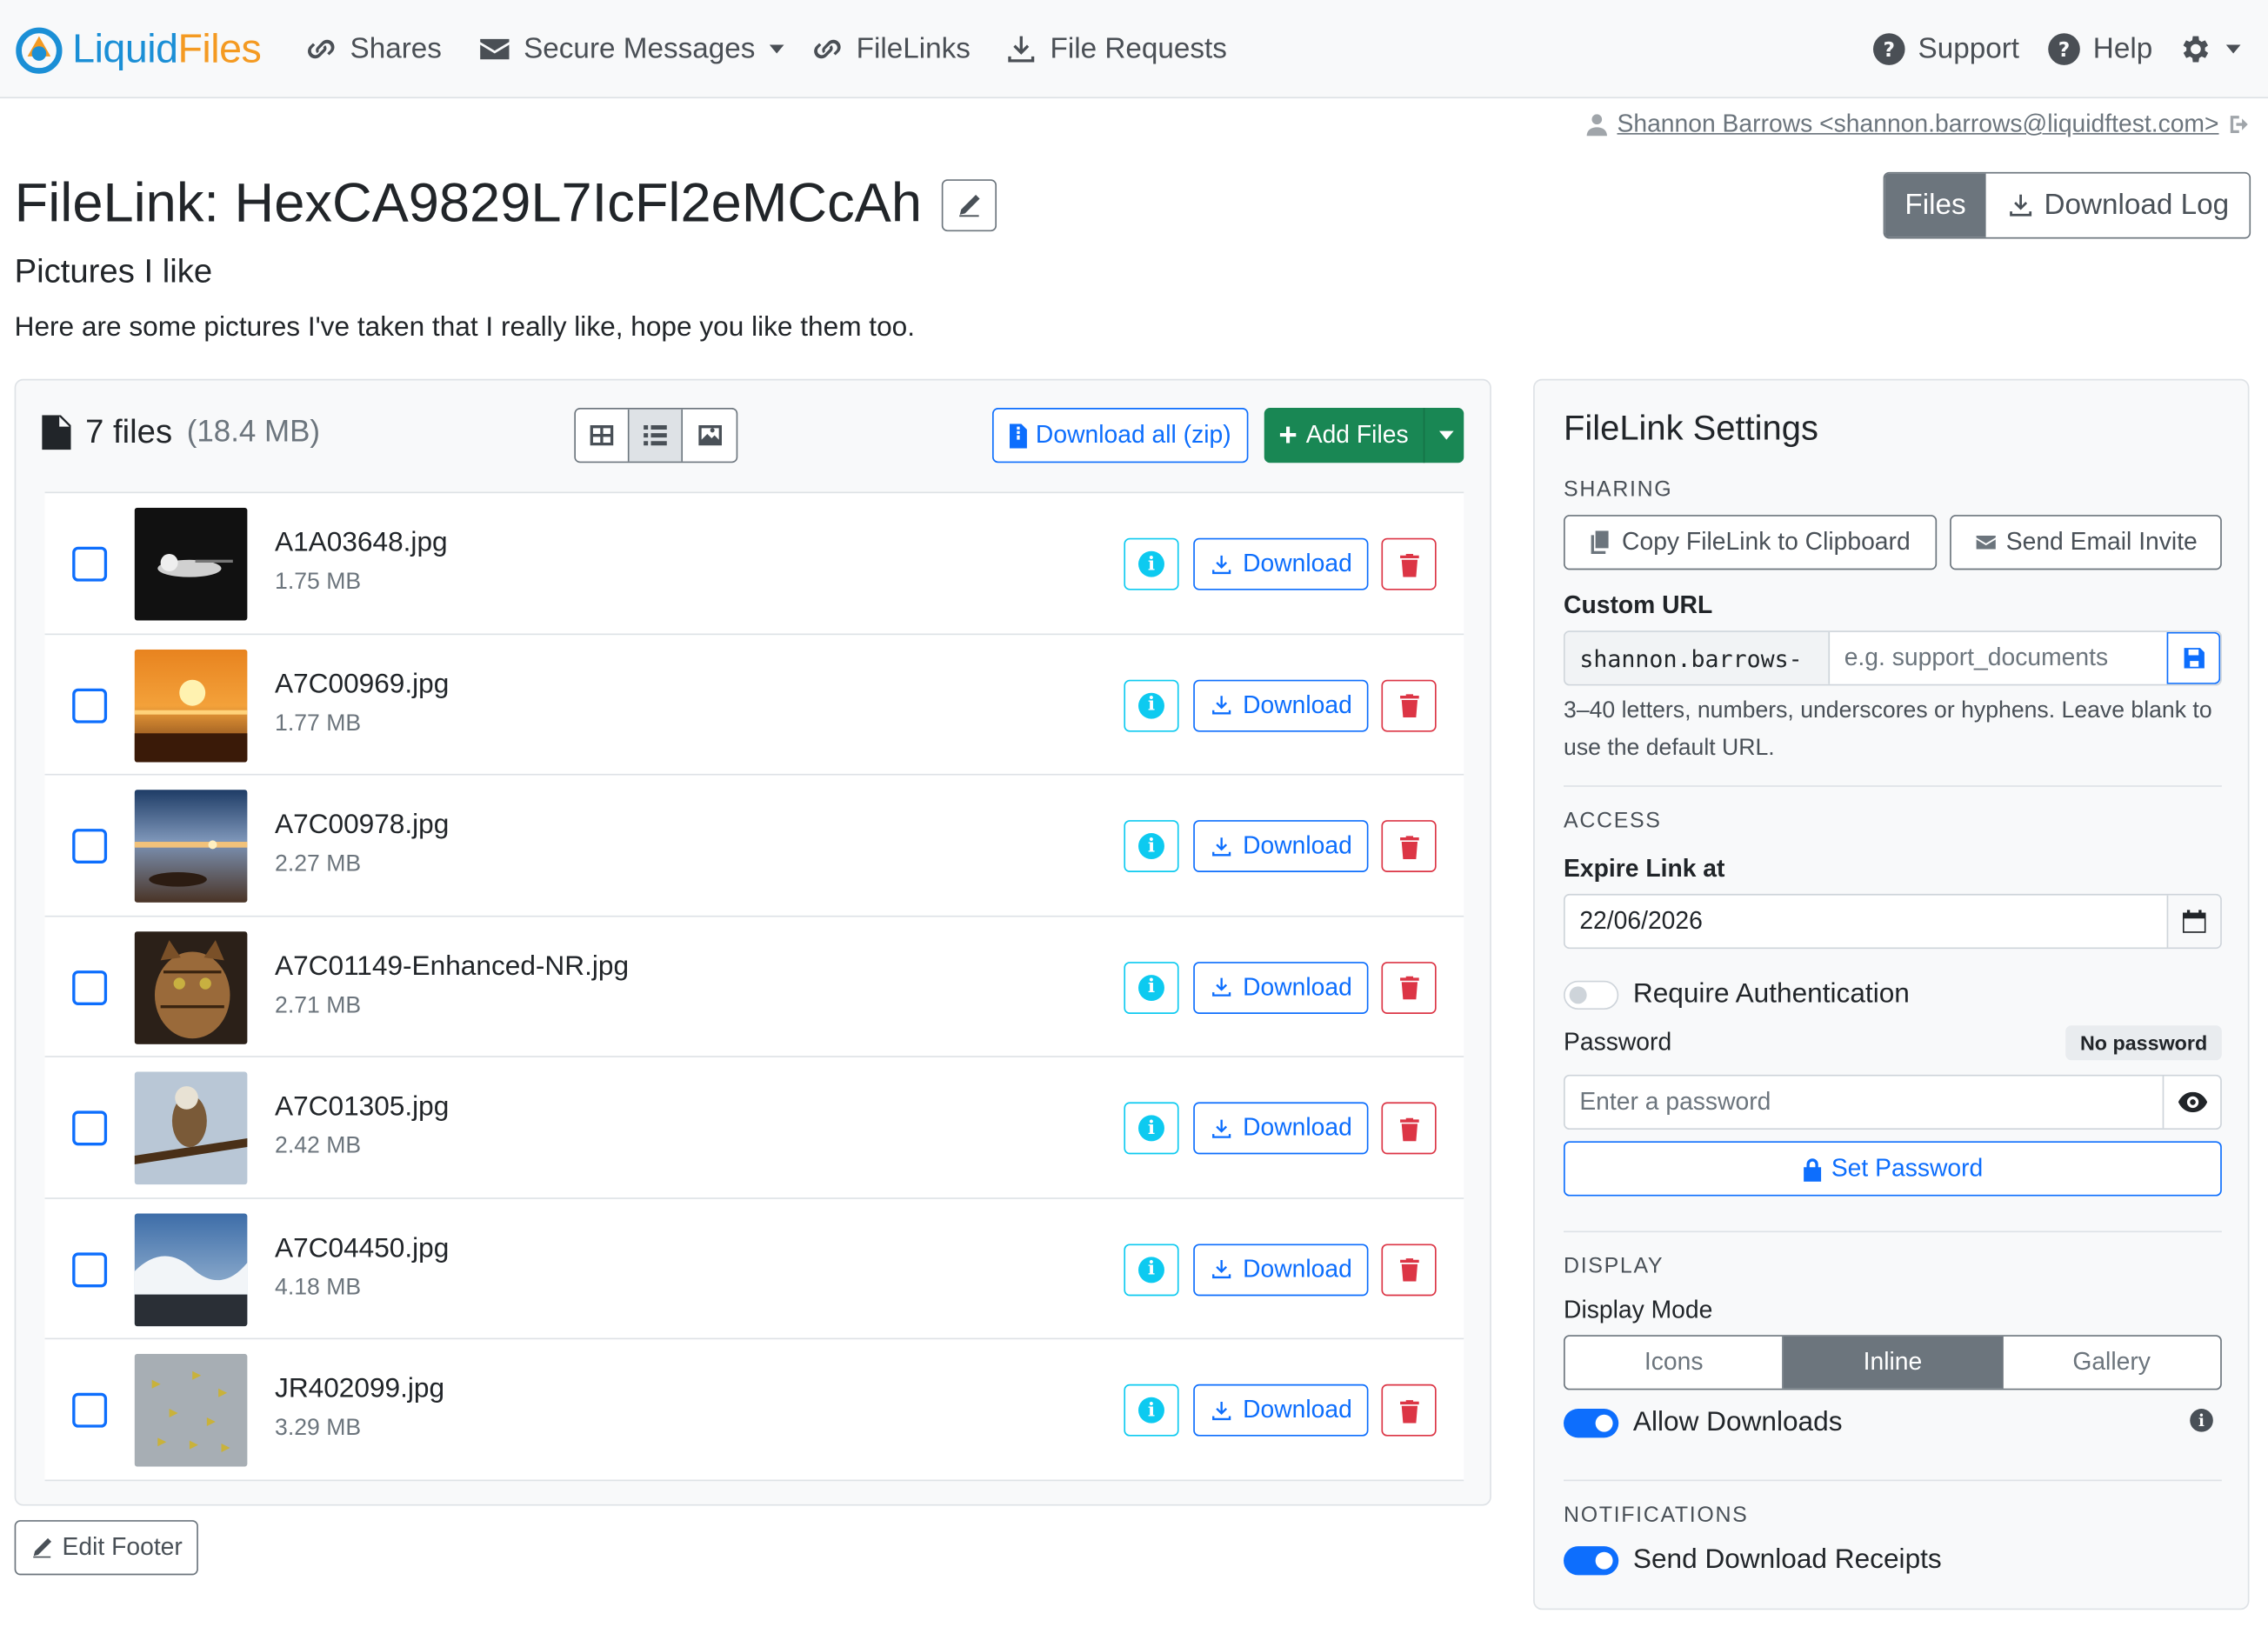 The image size is (2268, 1647). What do you see at coordinates (640, 48) in the screenshot?
I see `nav-secure-messages-label: Secure Messages` at bounding box center [640, 48].